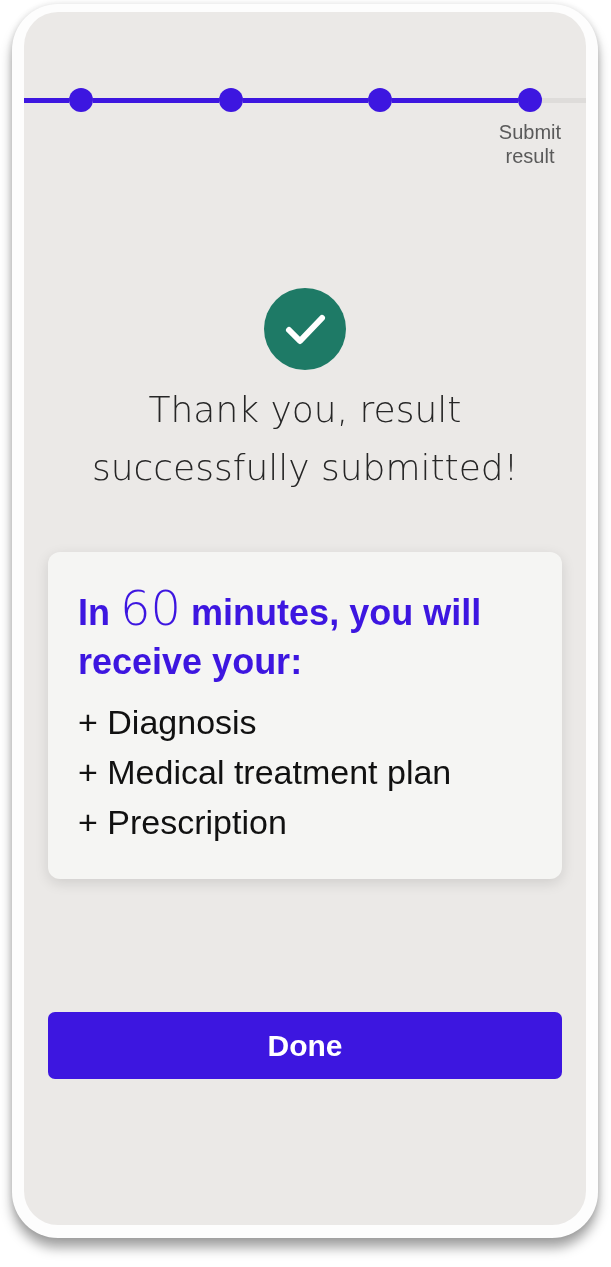 The width and height of the screenshot is (611, 1267). What do you see at coordinates (280, 634) in the screenshot?
I see `card-heading: In 60 minutes, you will receive your:` at bounding box center [280, 634].